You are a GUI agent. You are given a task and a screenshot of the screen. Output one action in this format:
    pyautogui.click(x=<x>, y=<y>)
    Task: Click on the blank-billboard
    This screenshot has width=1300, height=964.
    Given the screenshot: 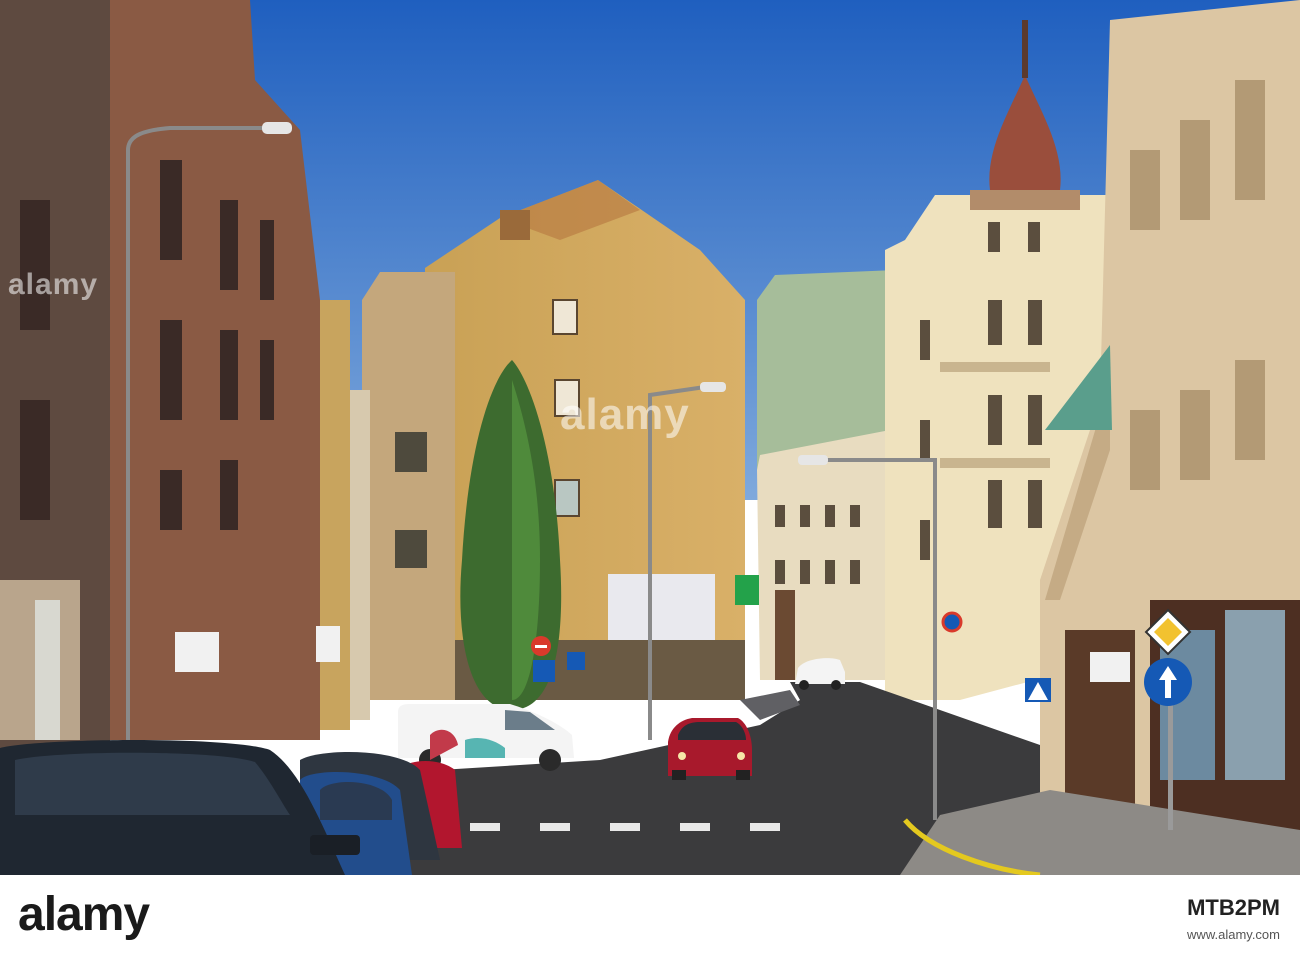 What is the action you would take?
    pyautogui.click(x=661, y=607)
    